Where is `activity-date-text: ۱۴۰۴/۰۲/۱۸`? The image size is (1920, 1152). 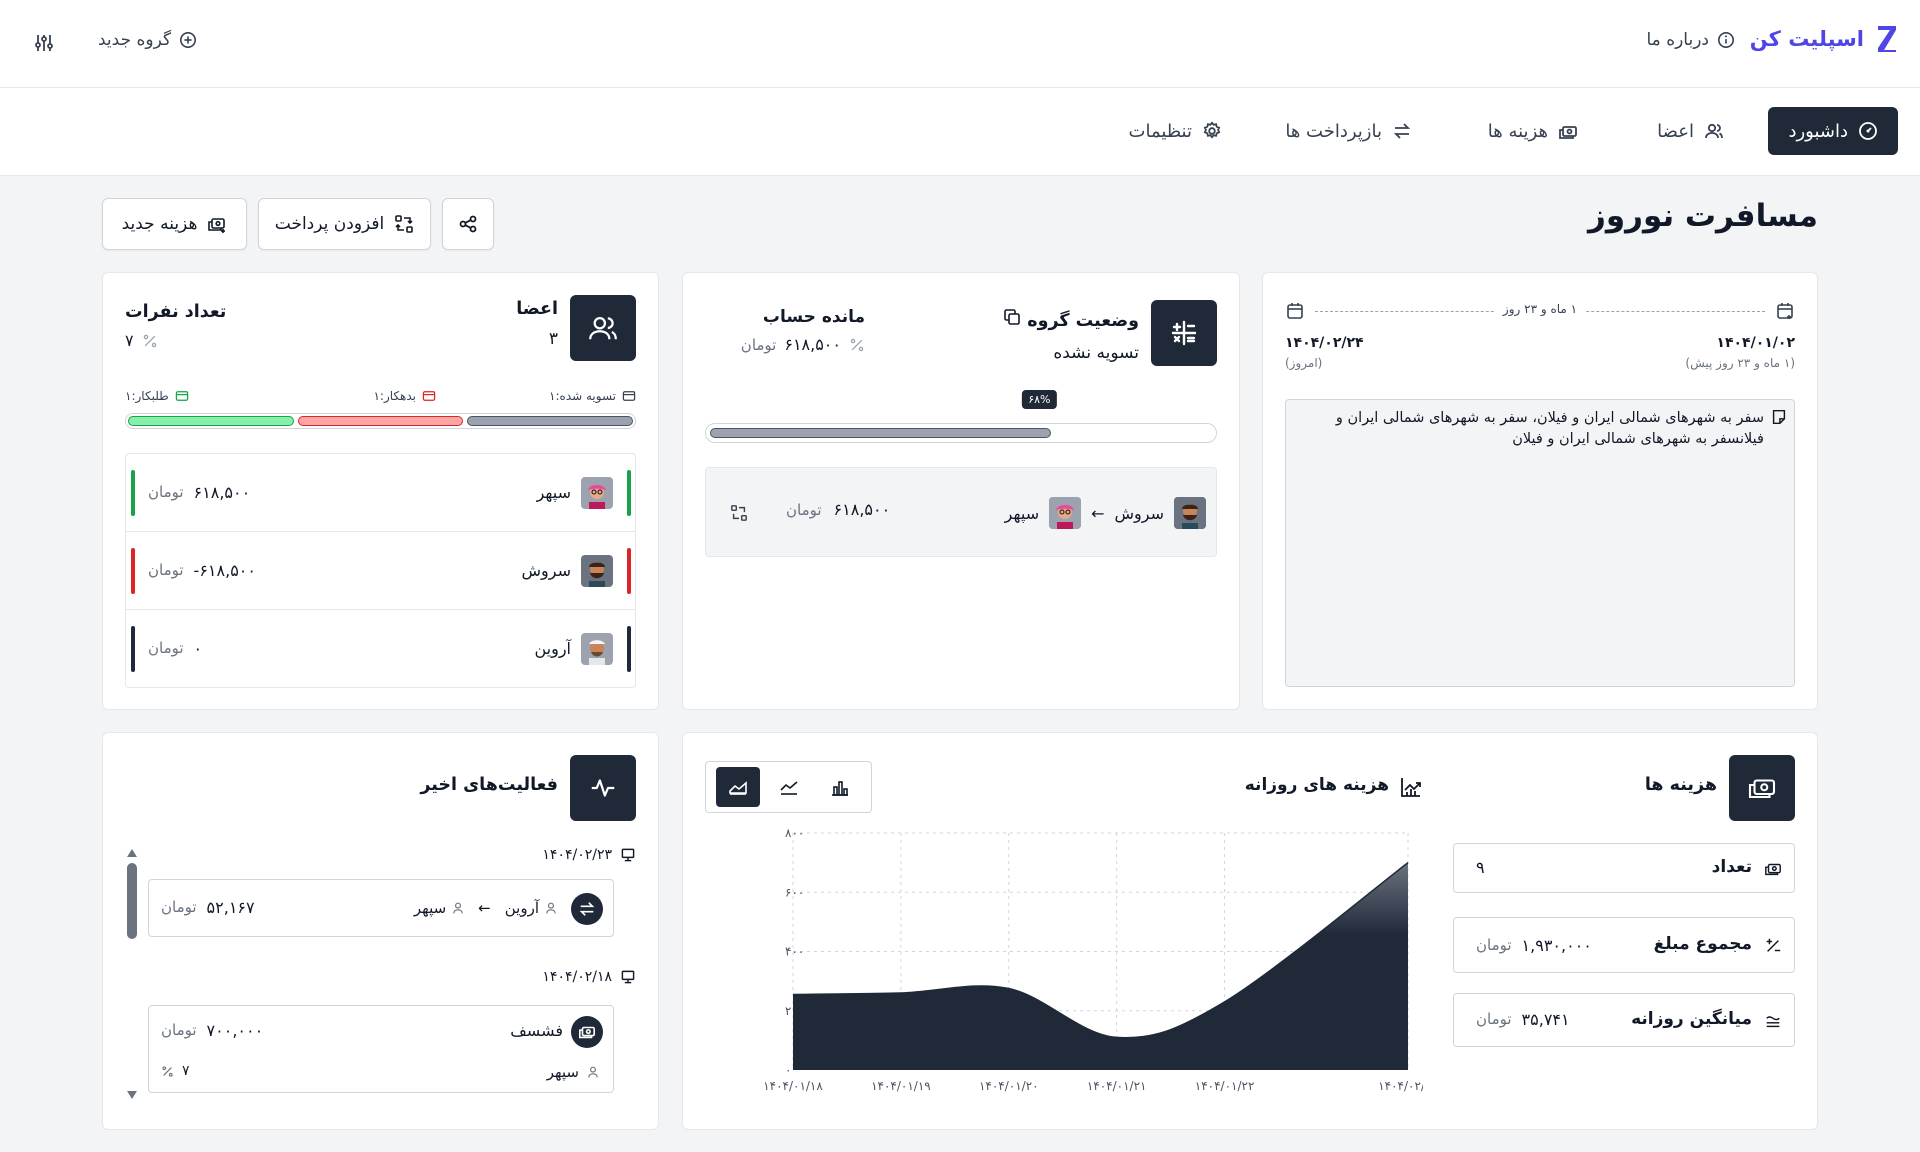
activity-date-text: ۱۴۰۴/۰۲/۱۸ is located at coordinates (577, 977).